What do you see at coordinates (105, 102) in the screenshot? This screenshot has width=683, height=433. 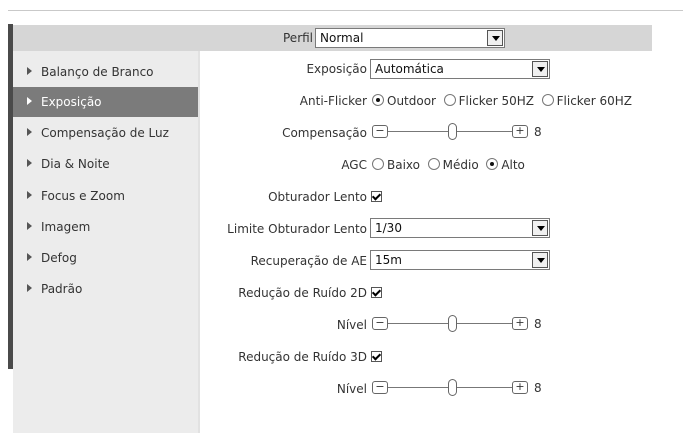 I see `sidebar-item-exposicao: Exposição` at bounding box center [105, 102].